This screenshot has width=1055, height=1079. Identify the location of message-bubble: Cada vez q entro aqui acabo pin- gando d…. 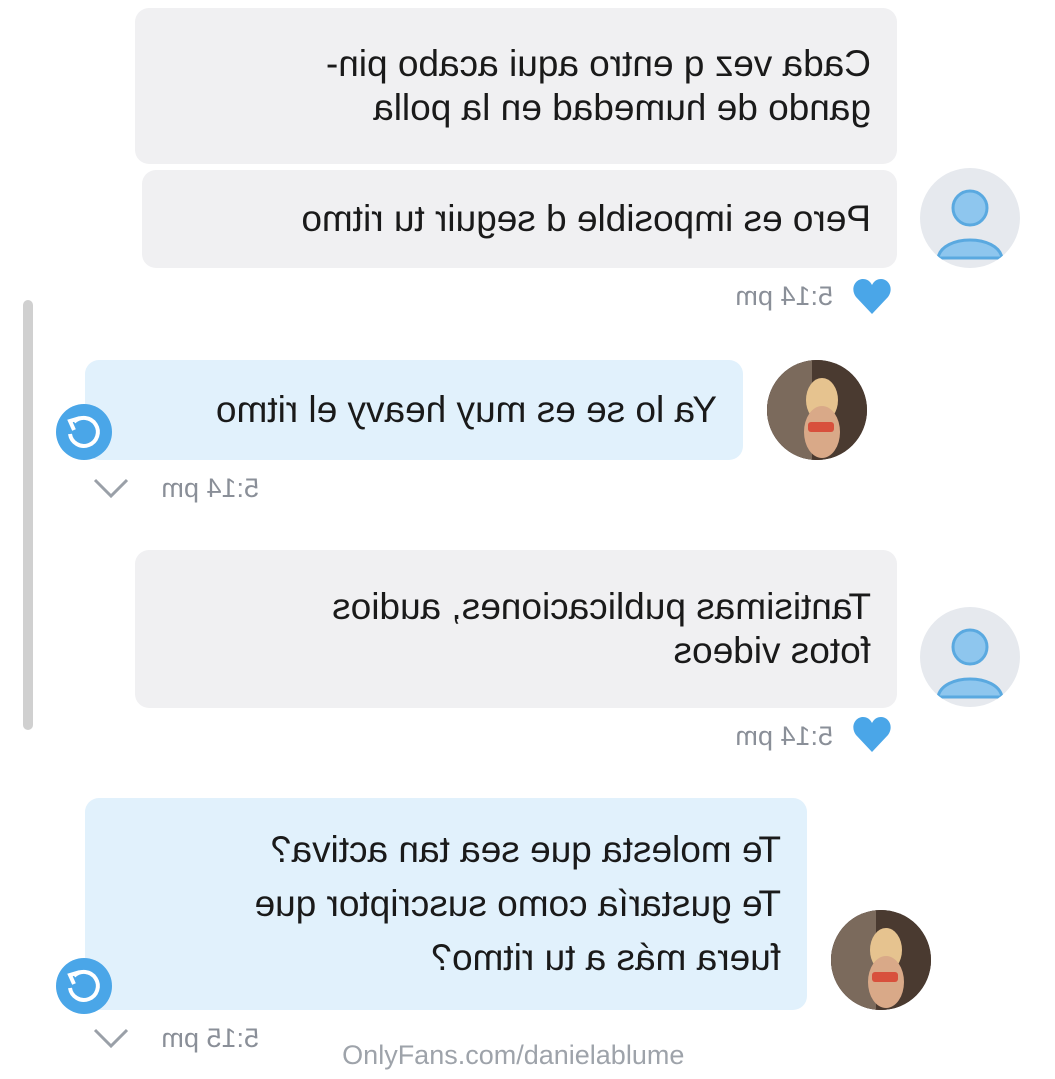
(516, 86).